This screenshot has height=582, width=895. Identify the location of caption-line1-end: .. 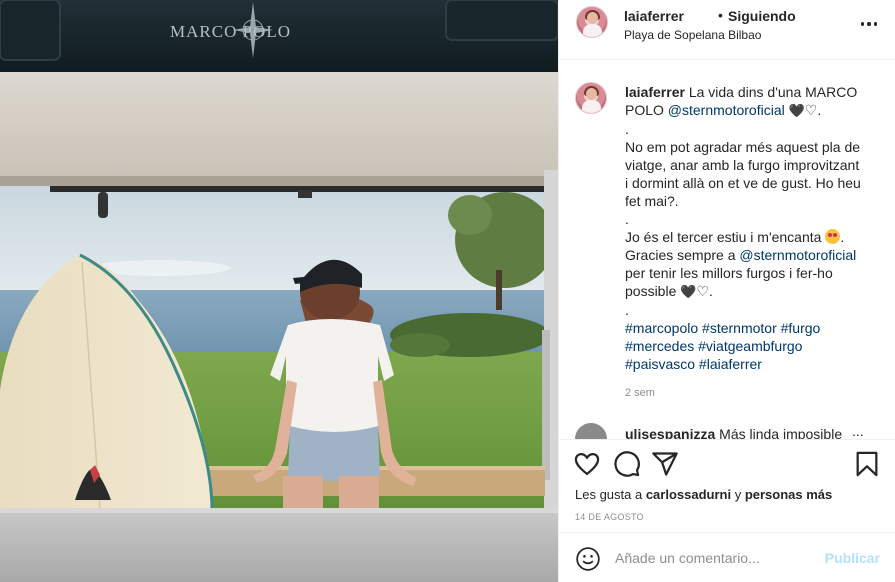
(819, 110).